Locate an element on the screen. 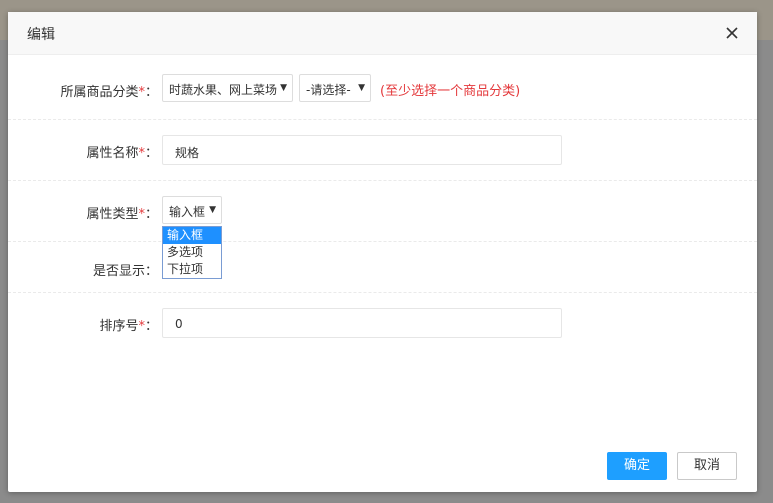  attr-type-option: 下拉项 is located at coordinates (192, 269).